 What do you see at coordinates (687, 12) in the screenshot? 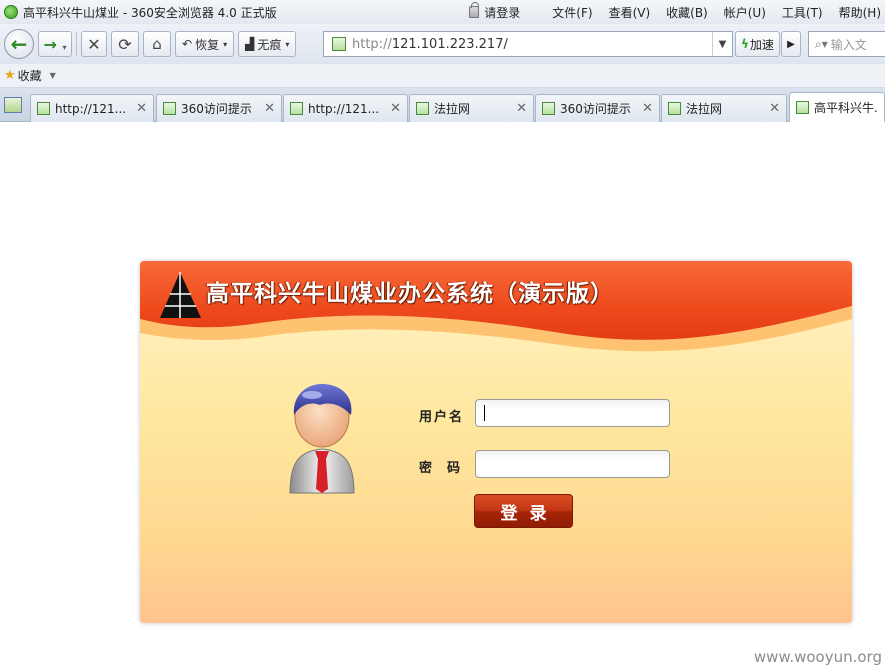
I see `menu-favorites: 收藏(B)` at bounding box center [687, 12].